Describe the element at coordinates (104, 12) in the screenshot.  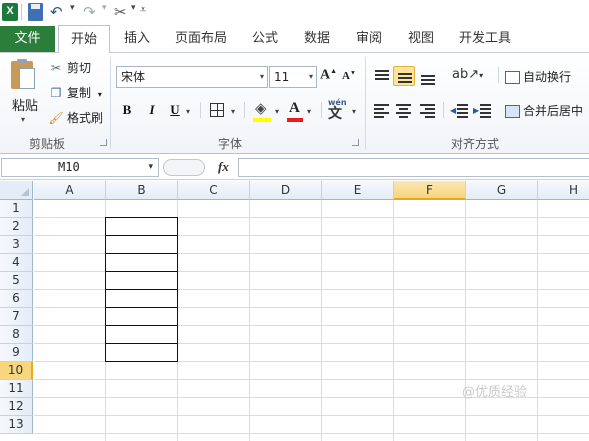
I see `redo-dropdown-icon: ▾` at that location.